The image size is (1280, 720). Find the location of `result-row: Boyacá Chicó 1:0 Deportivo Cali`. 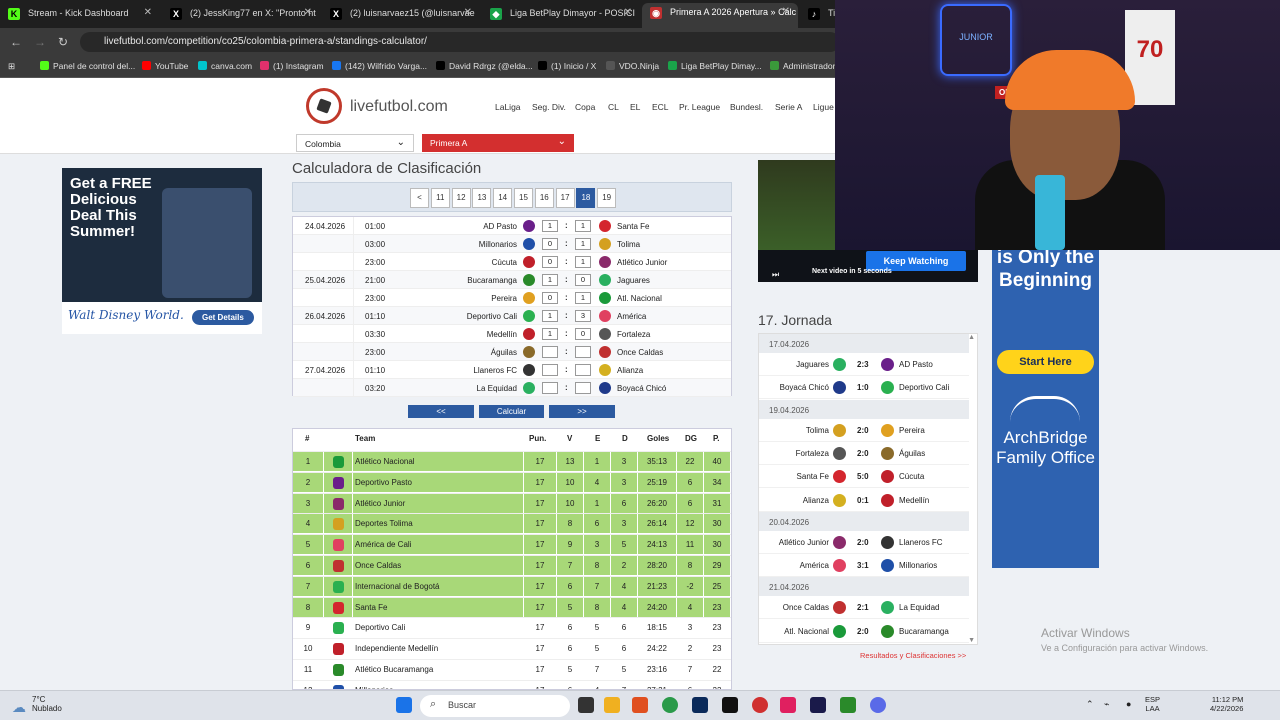

result-row: Boyacá Chicó 1:0 Deportivo Cali is located at coordinates (864, 388).